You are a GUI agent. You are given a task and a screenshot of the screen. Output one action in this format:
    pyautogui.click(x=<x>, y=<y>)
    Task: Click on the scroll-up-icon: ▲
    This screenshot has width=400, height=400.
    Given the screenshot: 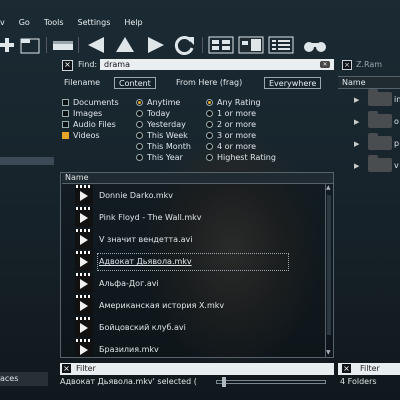 What is the action you would take?
    pyautogui.click(x=328, y=187)
    